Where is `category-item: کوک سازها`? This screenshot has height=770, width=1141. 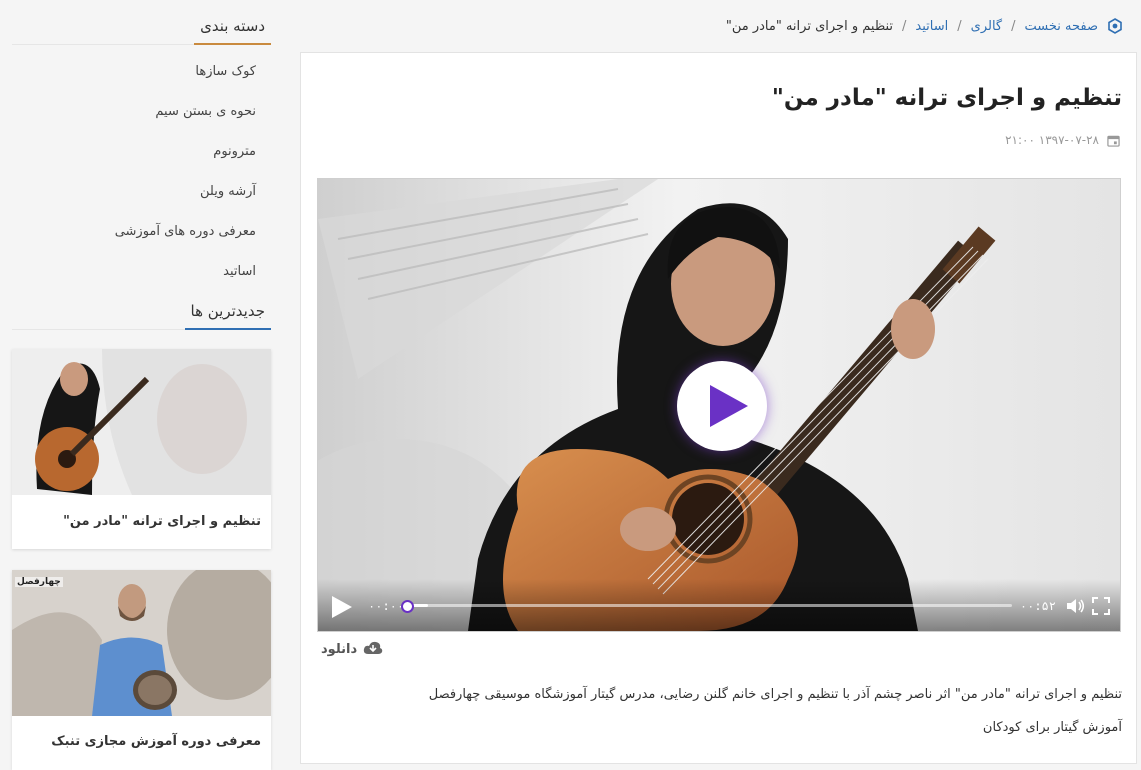
category-item: کوک سازها is located at coordinates (141, 72).